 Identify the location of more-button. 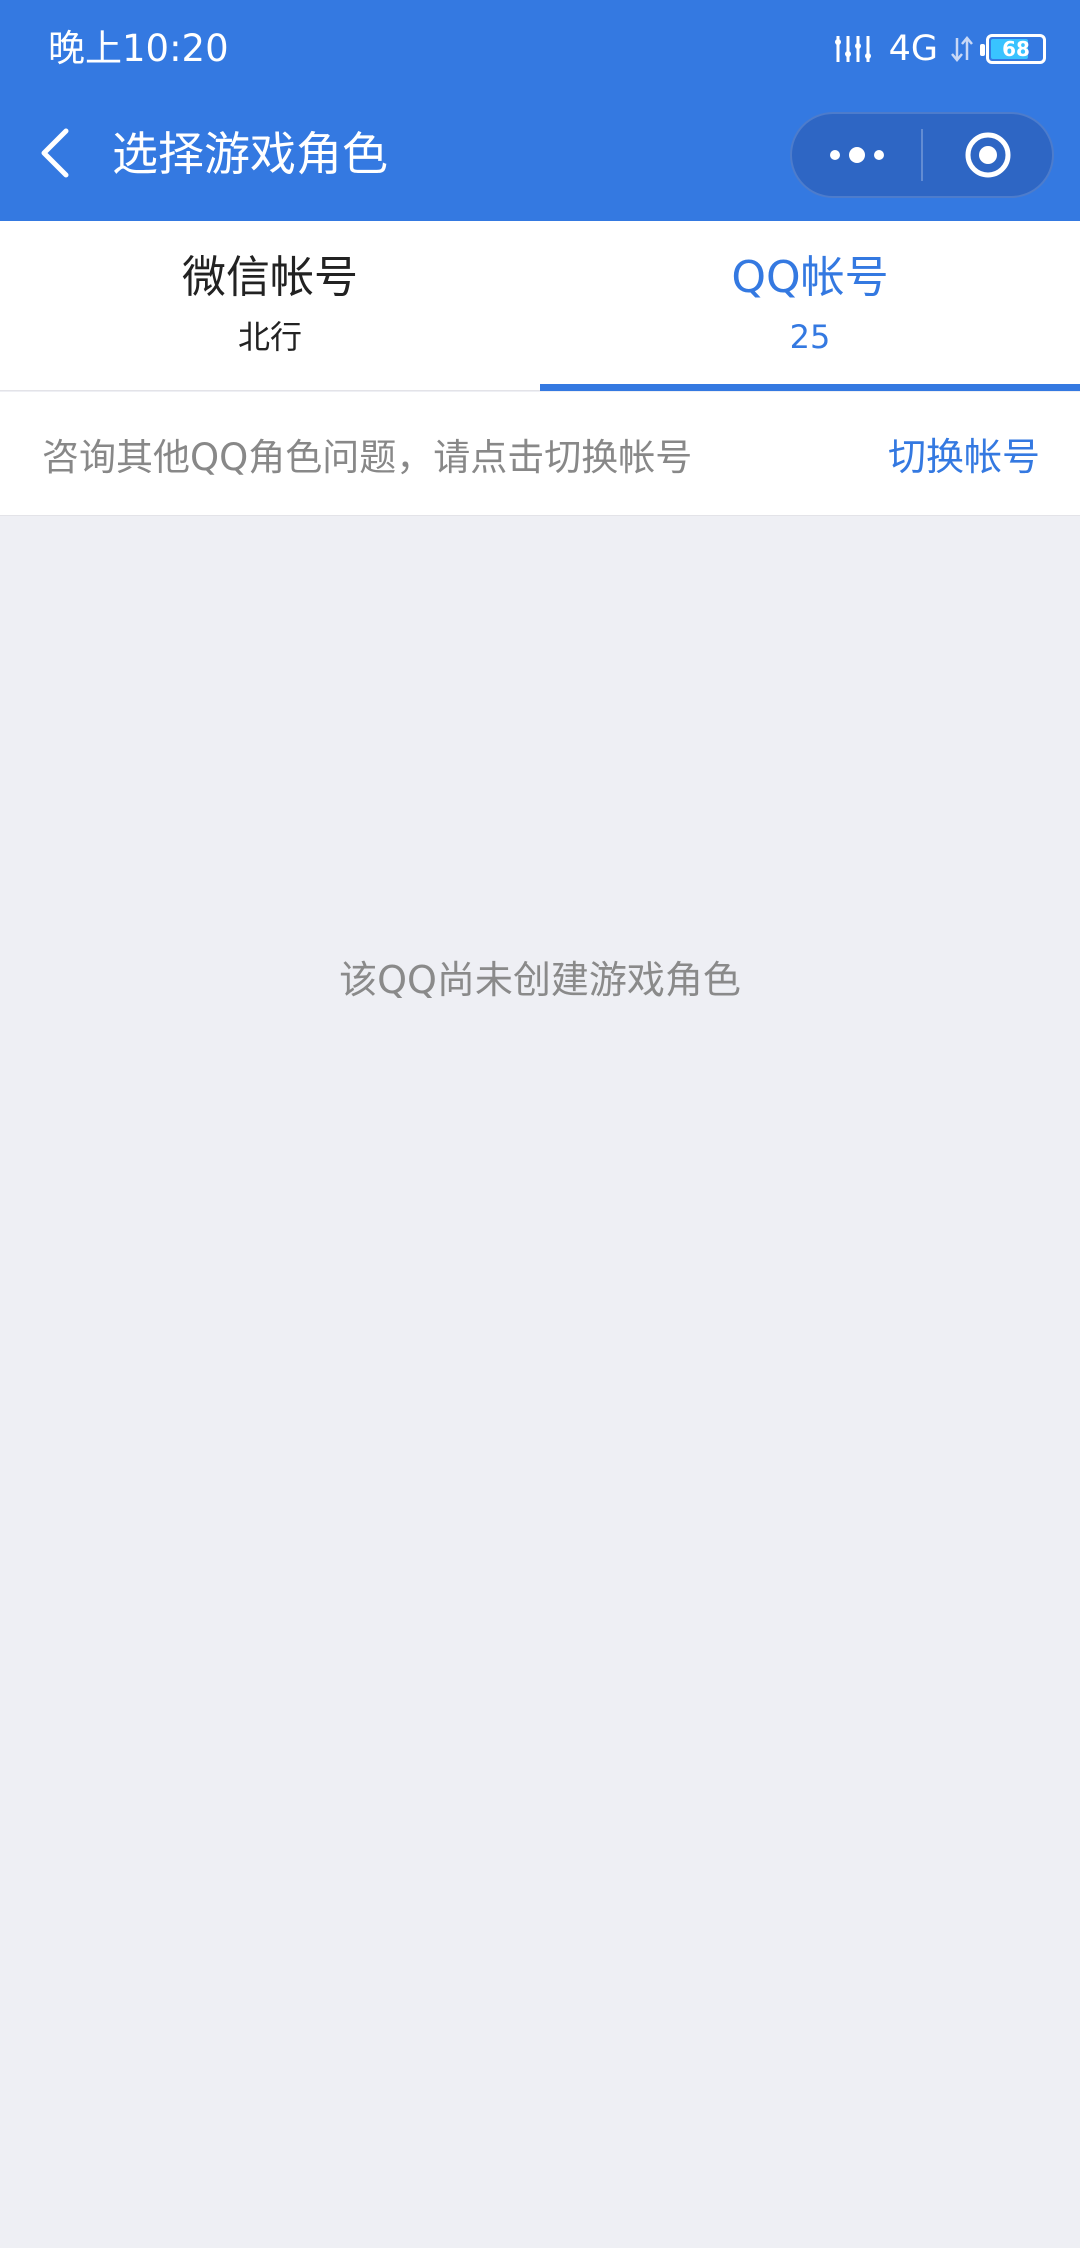
(856, 155).